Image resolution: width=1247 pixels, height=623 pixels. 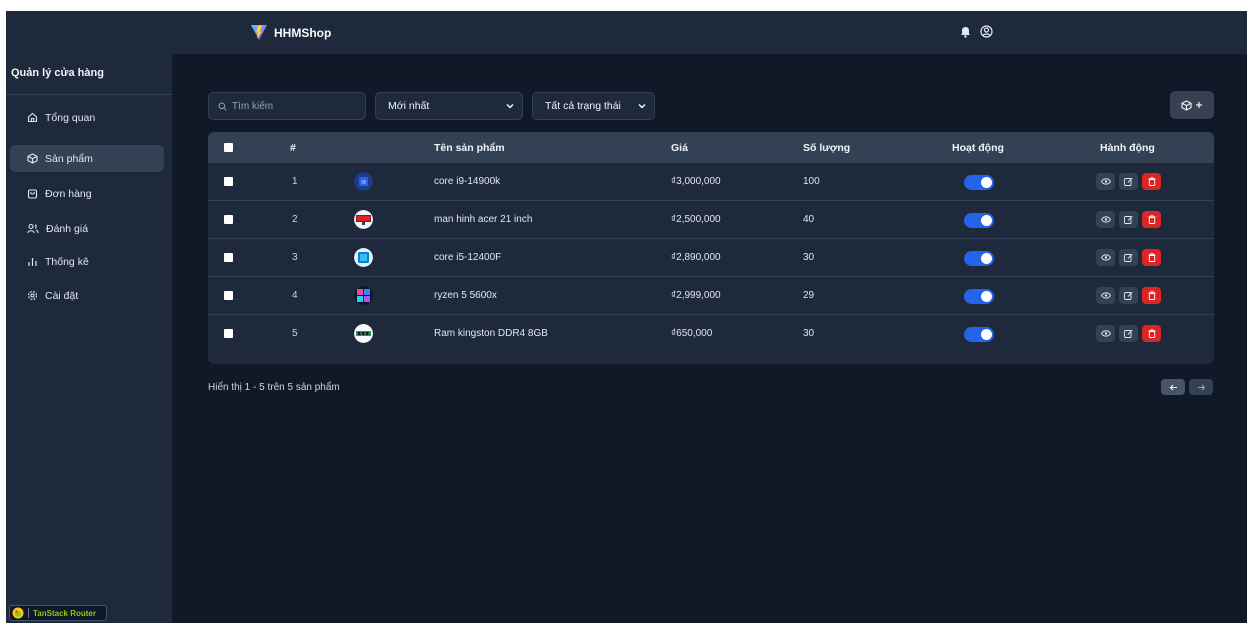 I want to click on search-field, so click(x=287, y=106).